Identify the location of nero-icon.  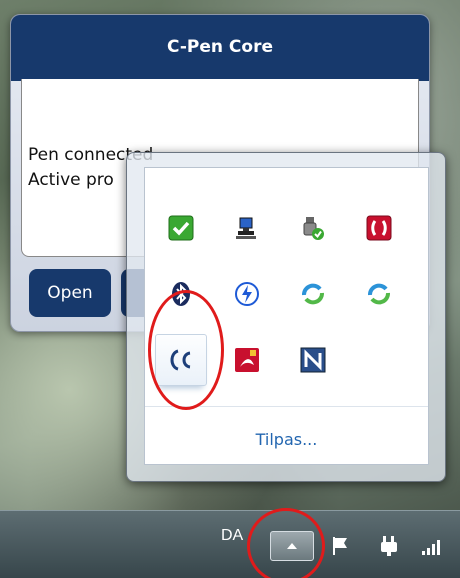
(313, 360).